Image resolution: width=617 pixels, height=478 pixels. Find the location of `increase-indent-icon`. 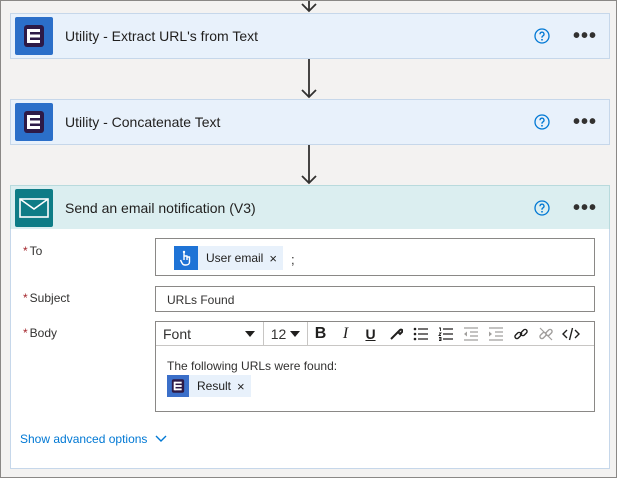

increase-indent-icon is located at coordinates (495, 333).